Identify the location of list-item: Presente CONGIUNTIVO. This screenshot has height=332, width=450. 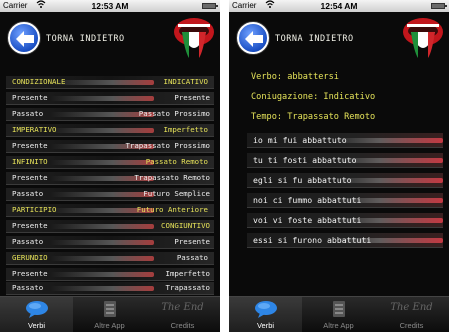
(110, 226).